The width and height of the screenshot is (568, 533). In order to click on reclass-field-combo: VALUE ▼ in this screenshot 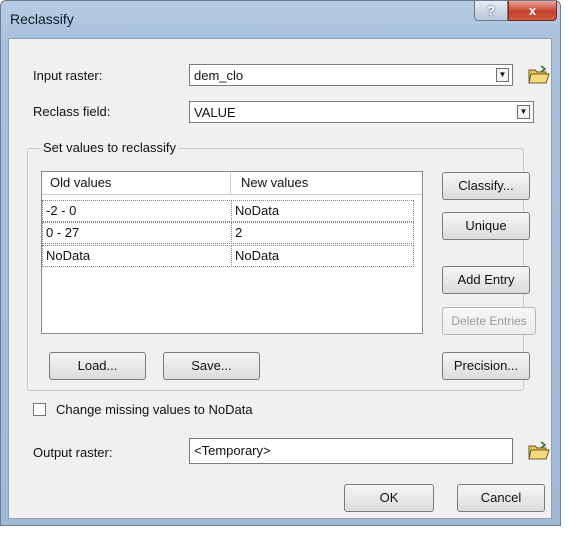, I will do `click(361, 112)`.